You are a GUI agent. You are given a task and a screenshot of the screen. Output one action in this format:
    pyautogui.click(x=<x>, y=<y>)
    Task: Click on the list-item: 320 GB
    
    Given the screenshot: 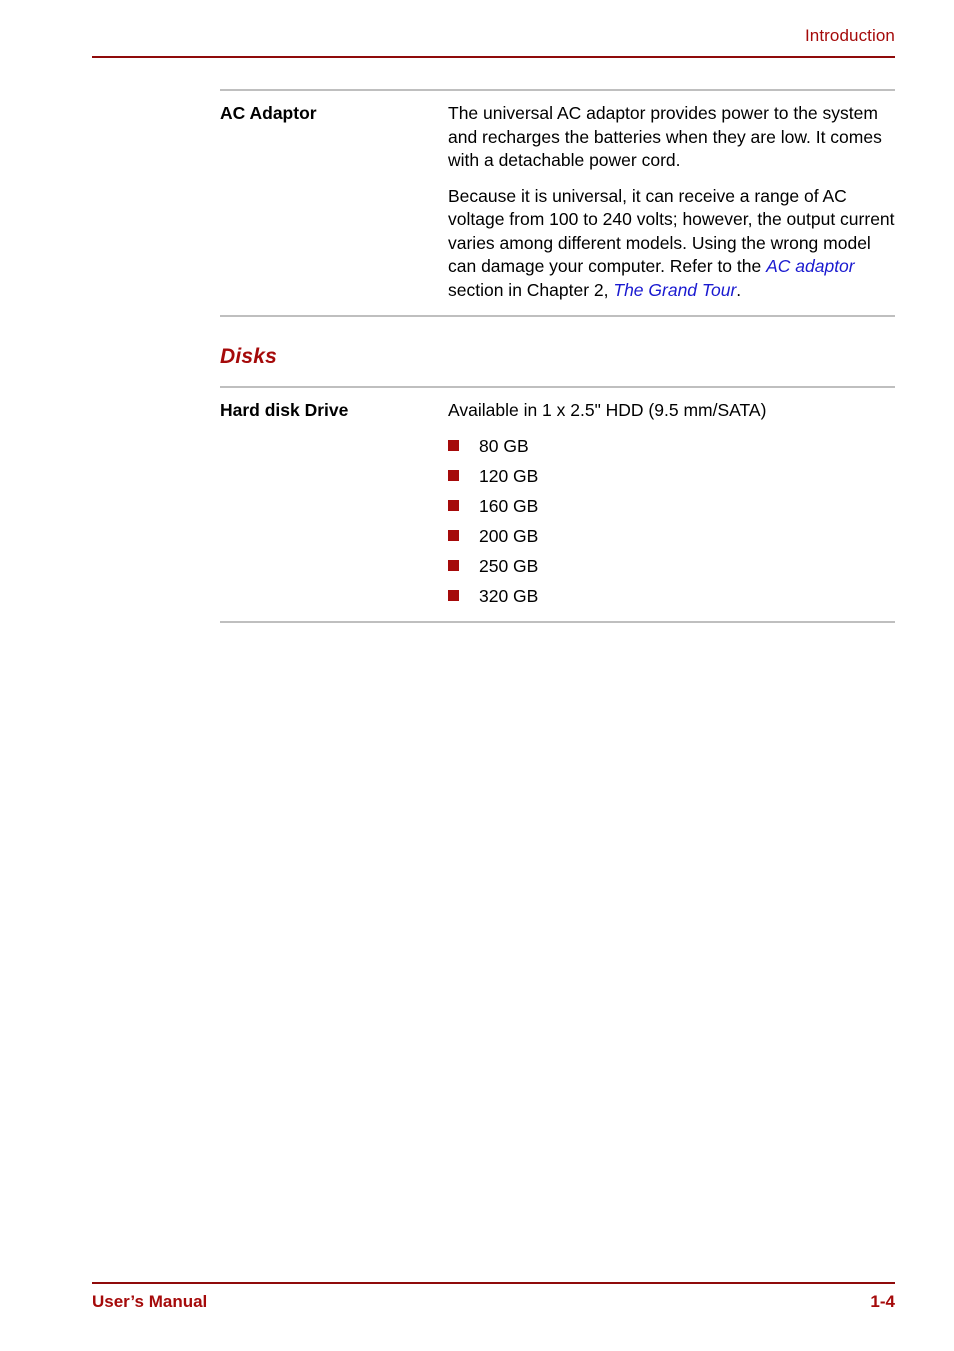 What is the action you would take?
    pyautogui.click(x=671, y=596)
    